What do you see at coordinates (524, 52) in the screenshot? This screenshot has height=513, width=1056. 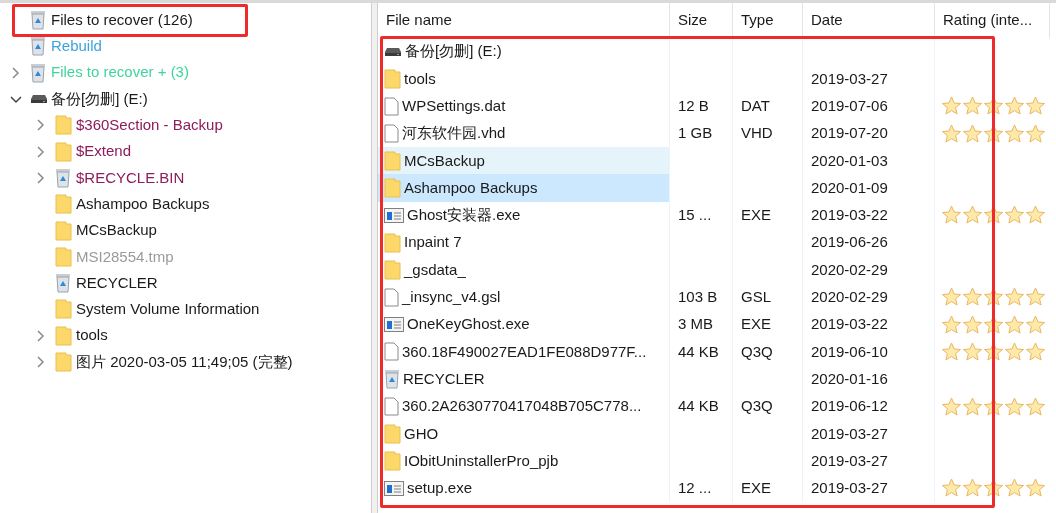 I see `file-row-name: 备份[勿删] (E:)` at bounding box center [524, 52].